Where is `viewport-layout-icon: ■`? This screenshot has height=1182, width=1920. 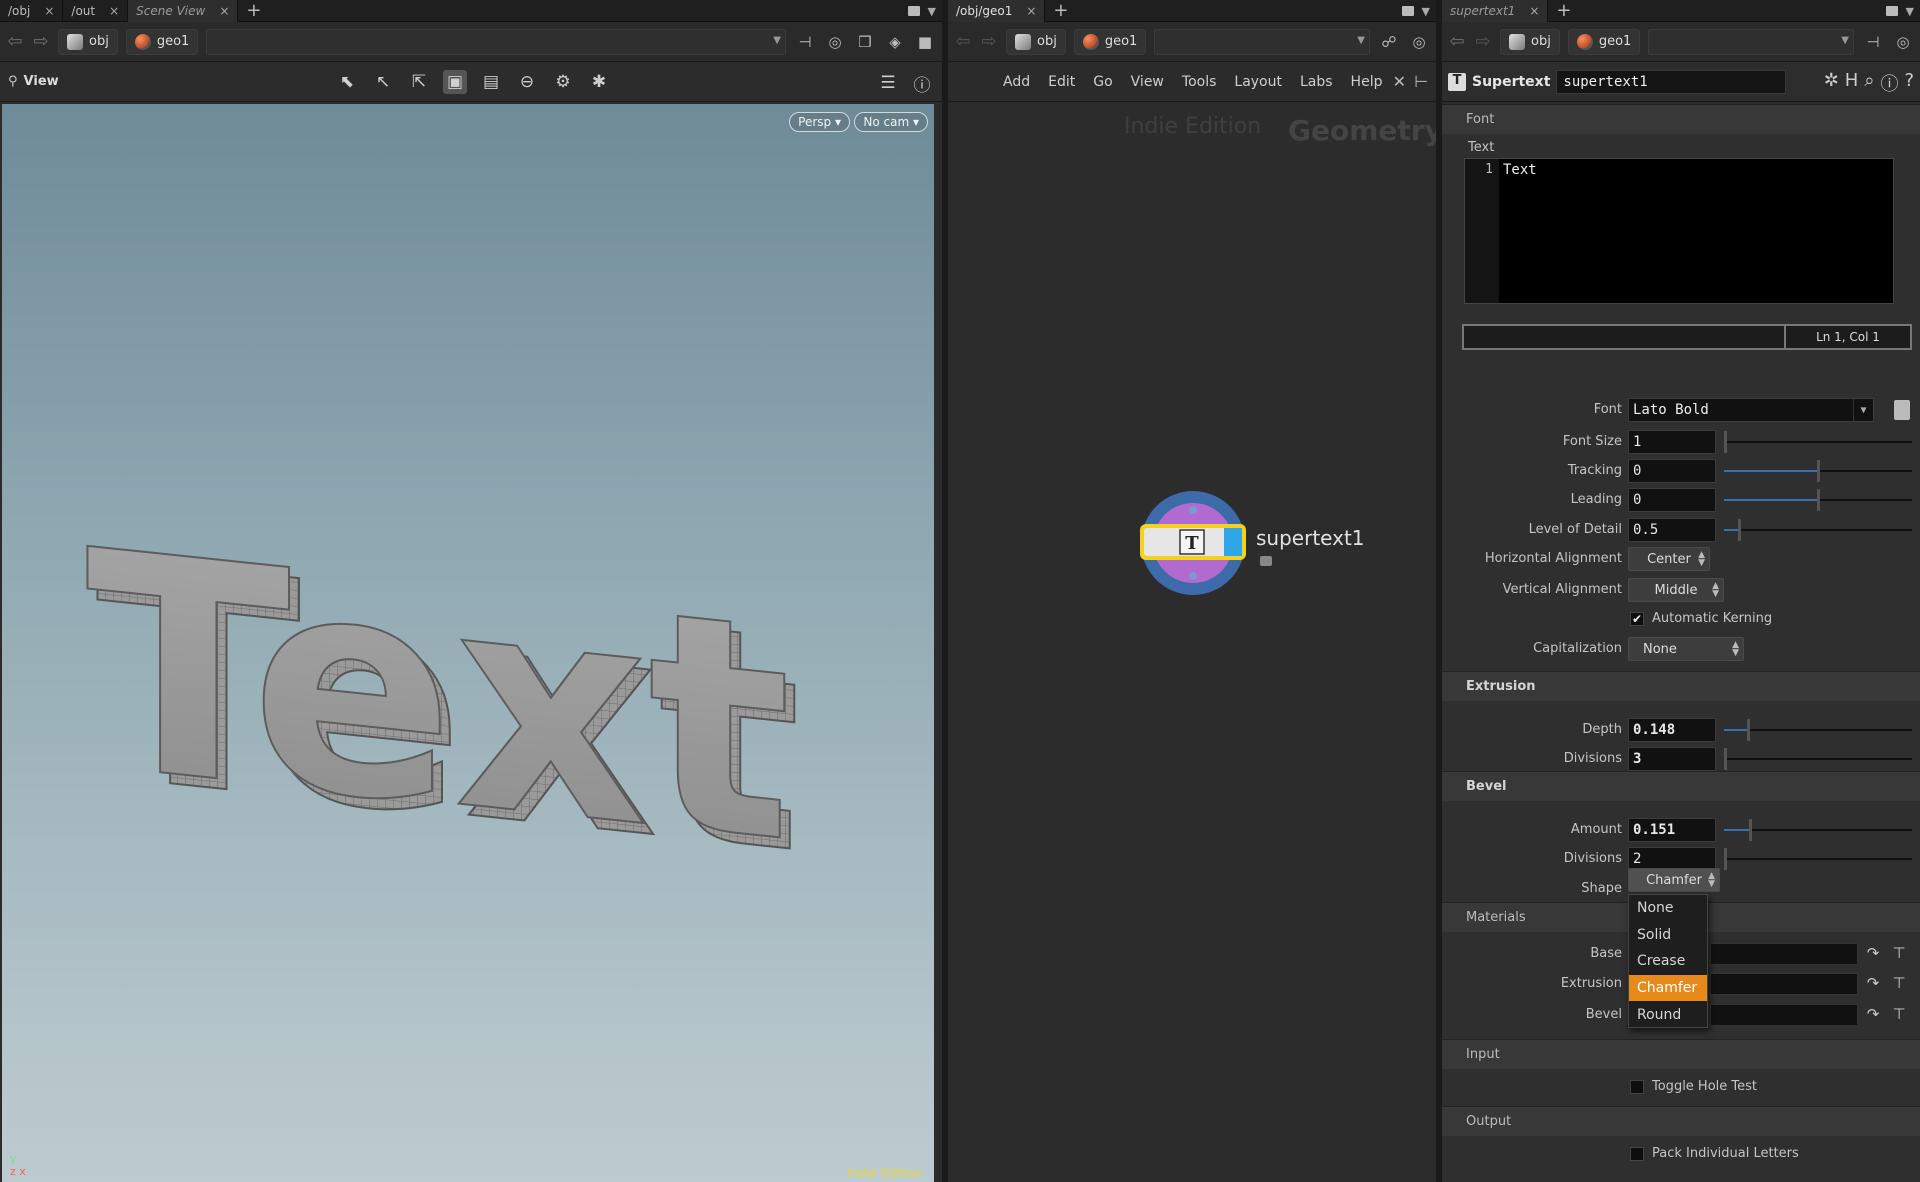 viewport-layout-icon: ■ is located at coordinates (925, 42).